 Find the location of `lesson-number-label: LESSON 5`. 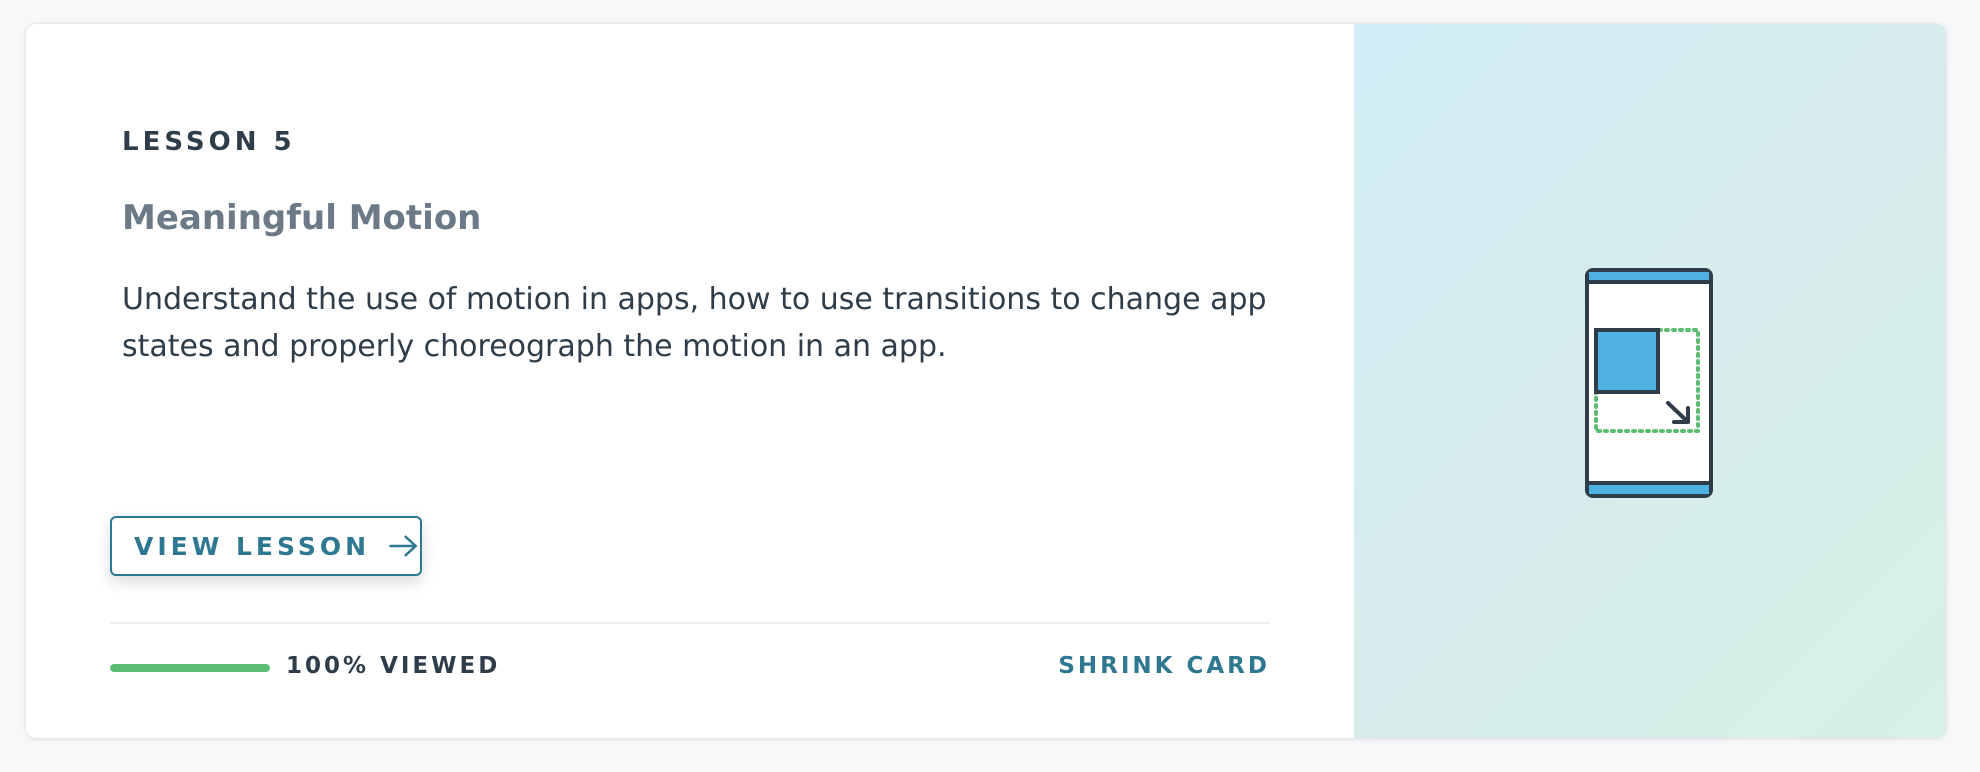

lesson-number-label: LESSON 5 is located at coordinates (209, 142).